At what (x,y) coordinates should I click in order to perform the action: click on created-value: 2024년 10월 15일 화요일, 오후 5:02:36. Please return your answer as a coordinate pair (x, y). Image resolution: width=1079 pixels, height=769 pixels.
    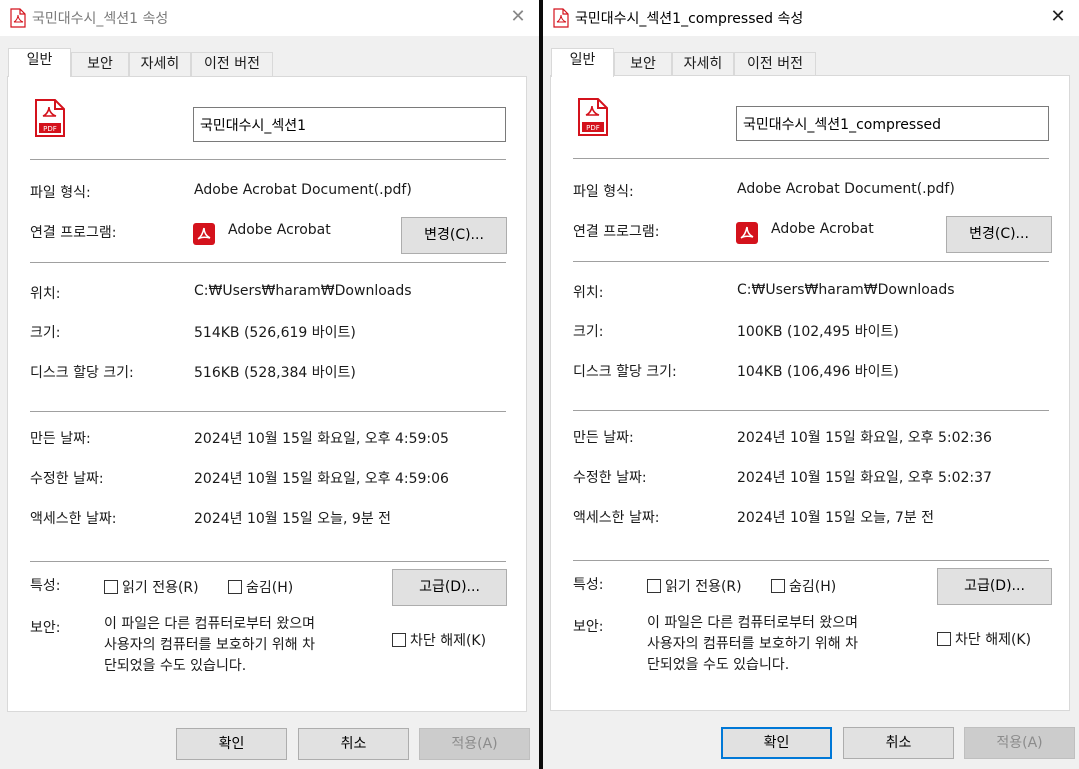
    Looking at the image, I should click on (864, 438).